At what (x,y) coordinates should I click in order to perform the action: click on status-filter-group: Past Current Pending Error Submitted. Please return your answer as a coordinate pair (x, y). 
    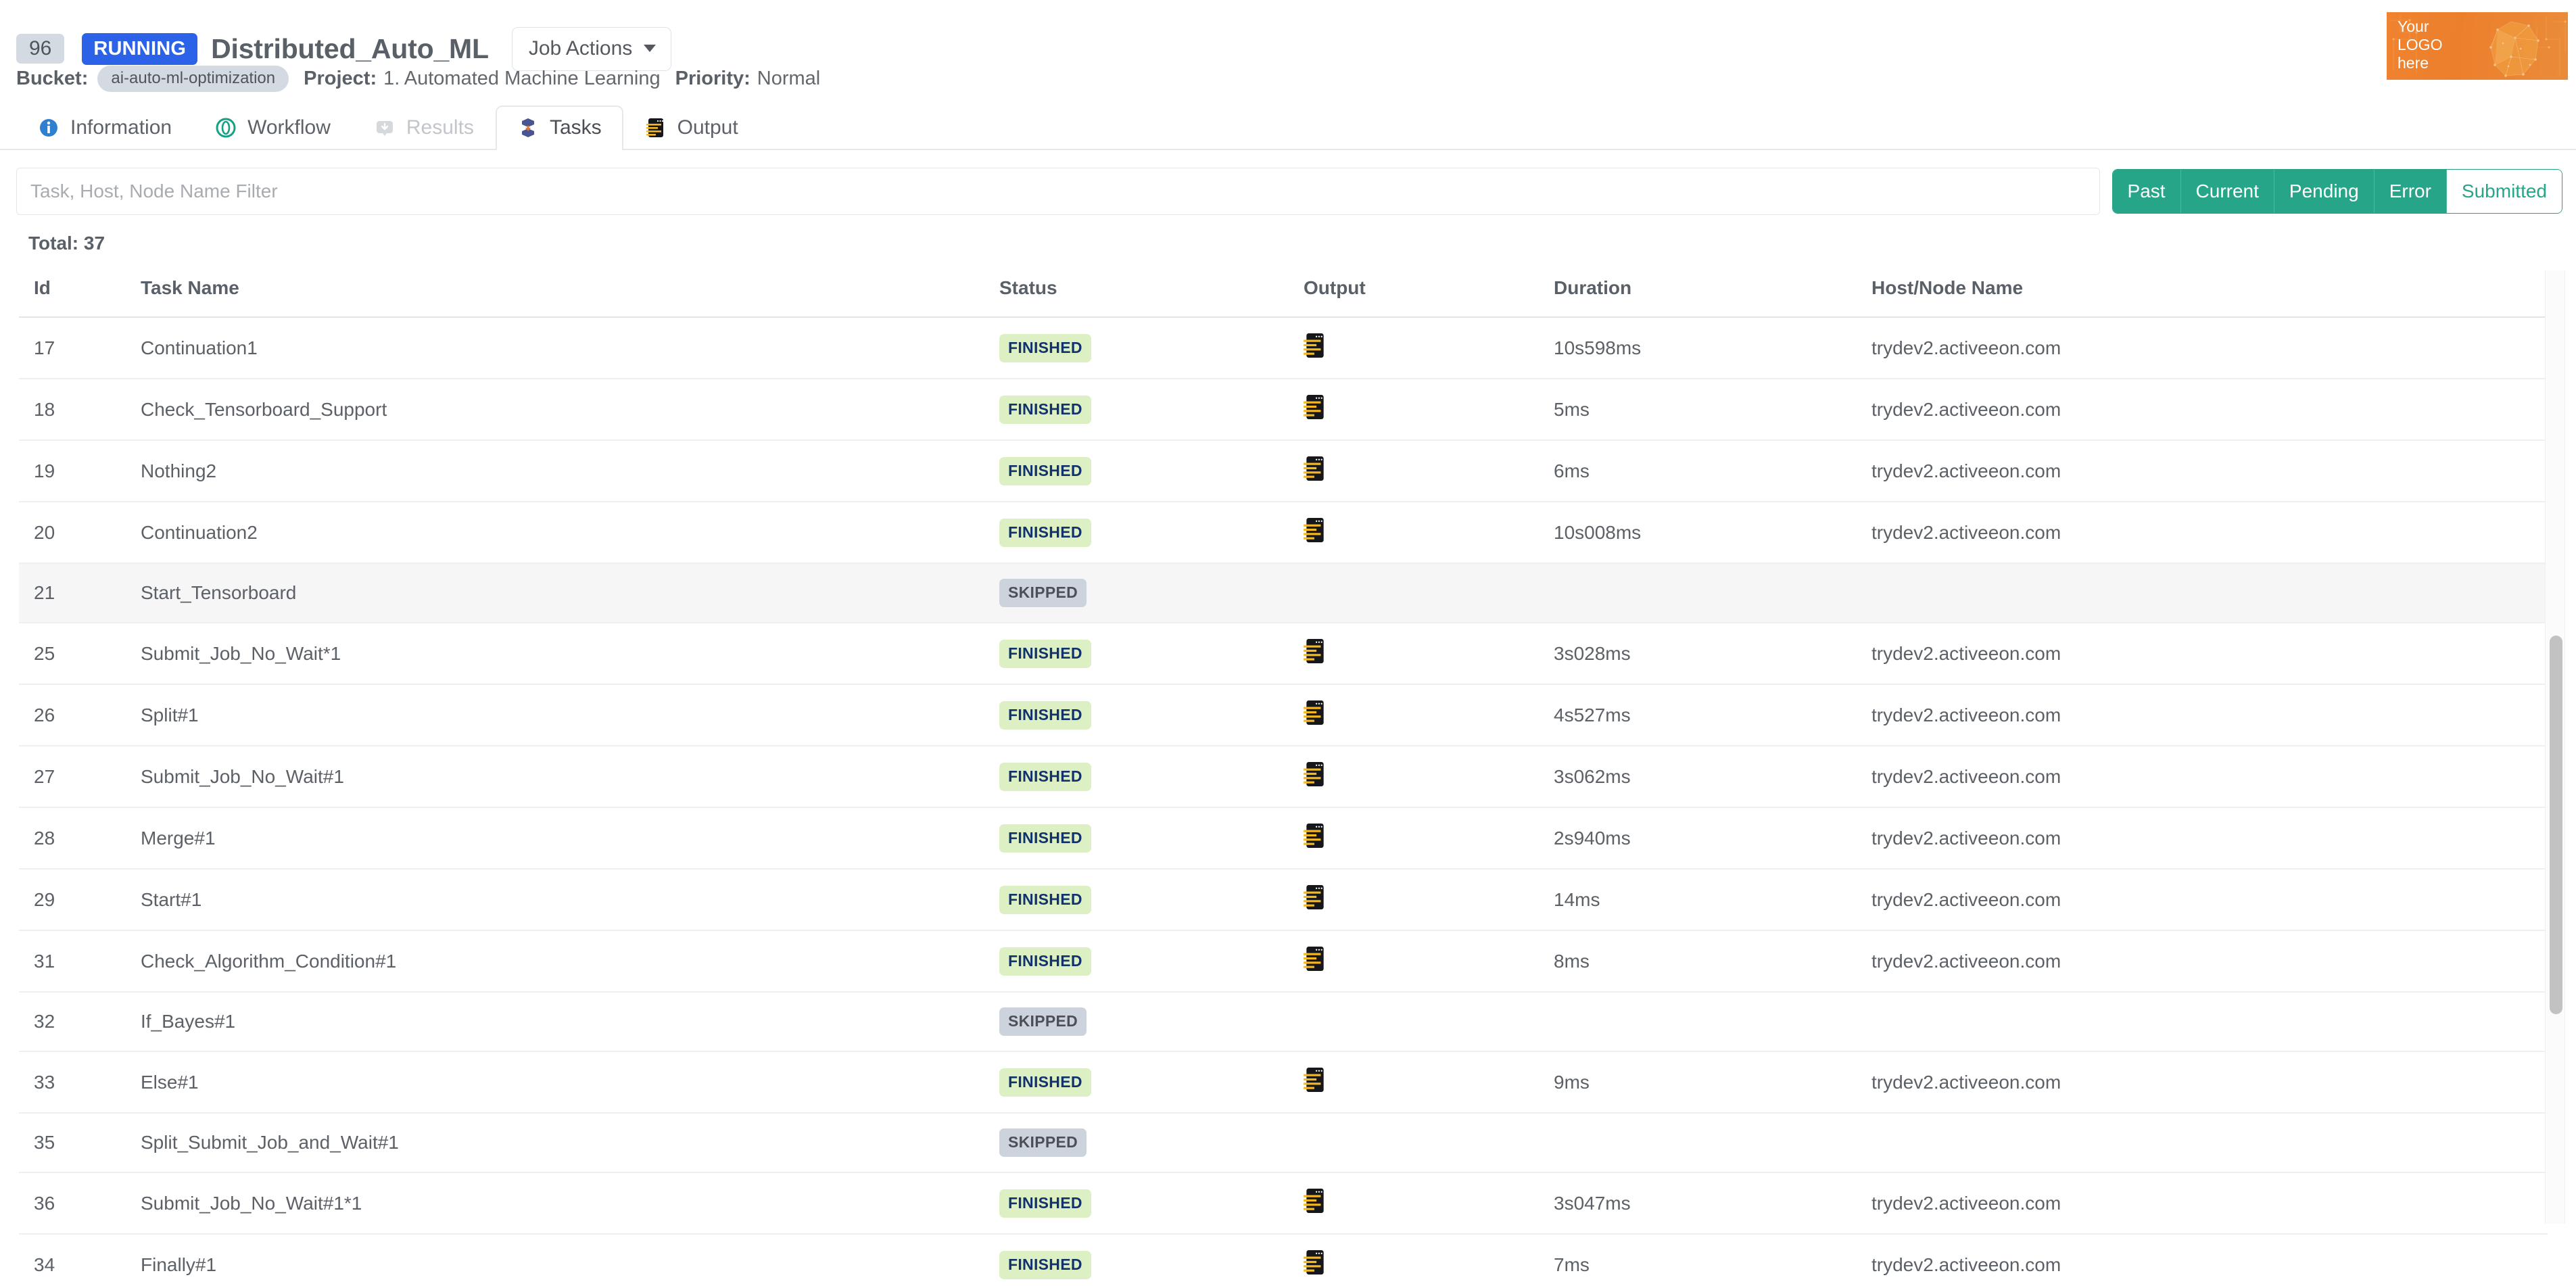
    Looking at the image, I should click on (2337, 191).